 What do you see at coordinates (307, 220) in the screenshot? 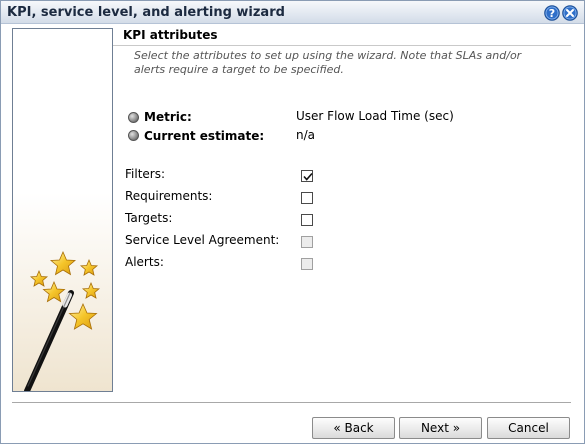
I see `targets-checkbox` at bounding box center [307, 220].